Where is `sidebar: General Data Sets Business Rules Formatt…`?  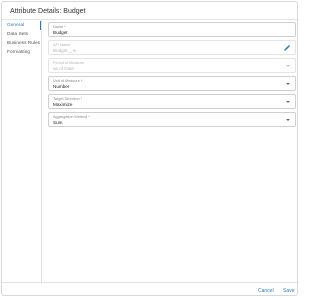
sidebar: General Data Sets Business Rules Formatt… is located at coordinates (22, 151).